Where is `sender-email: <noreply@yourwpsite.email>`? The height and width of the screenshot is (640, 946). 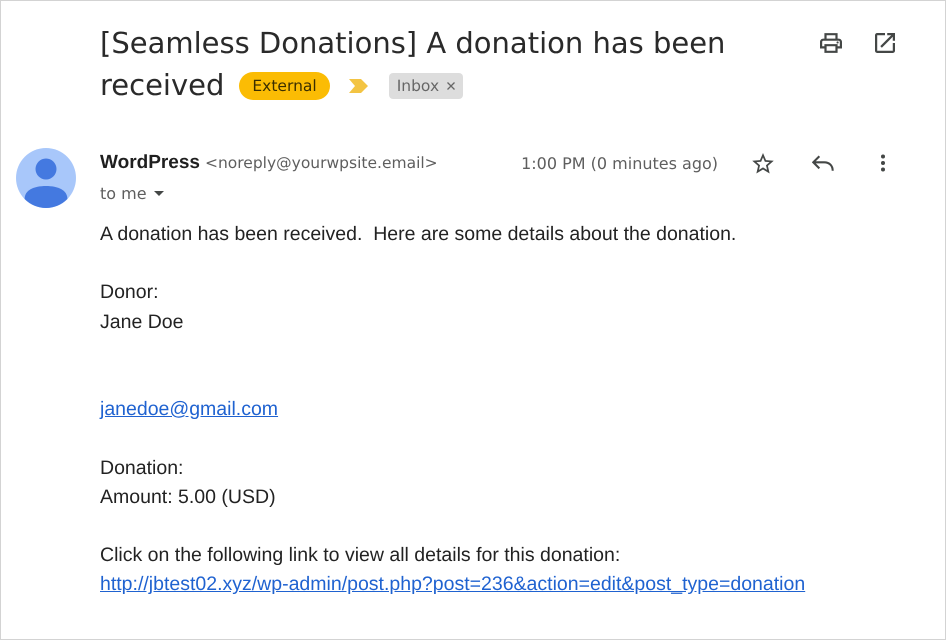
sender-email: <noreply@yourwpsite.email> is located at coordinates (321, 163).